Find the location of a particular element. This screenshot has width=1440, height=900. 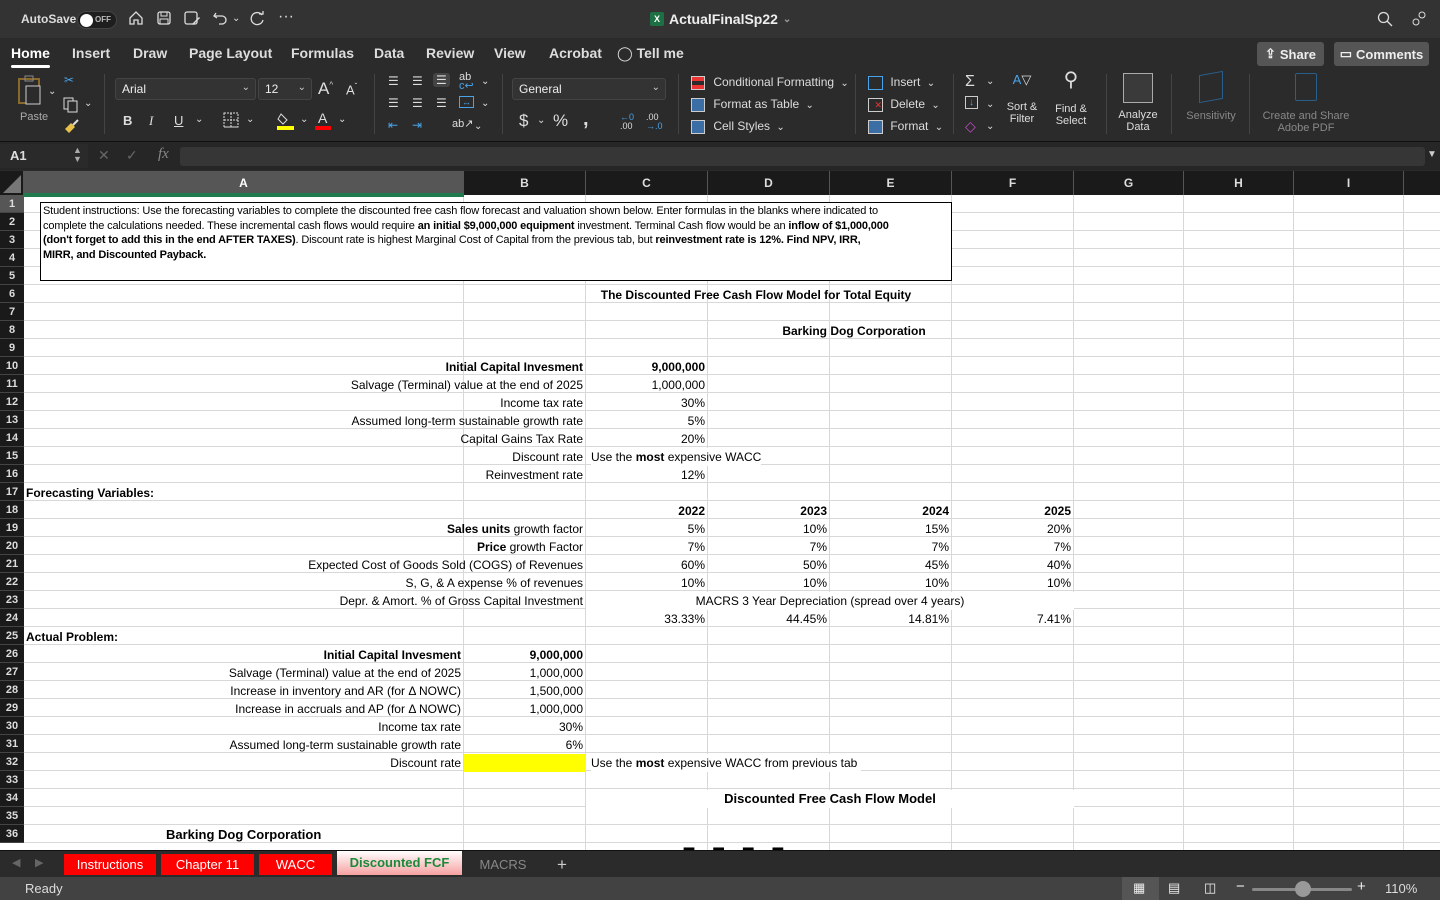

document-title: X ActualFinalSp22 ⌄ is located at coordinates (720, 19).